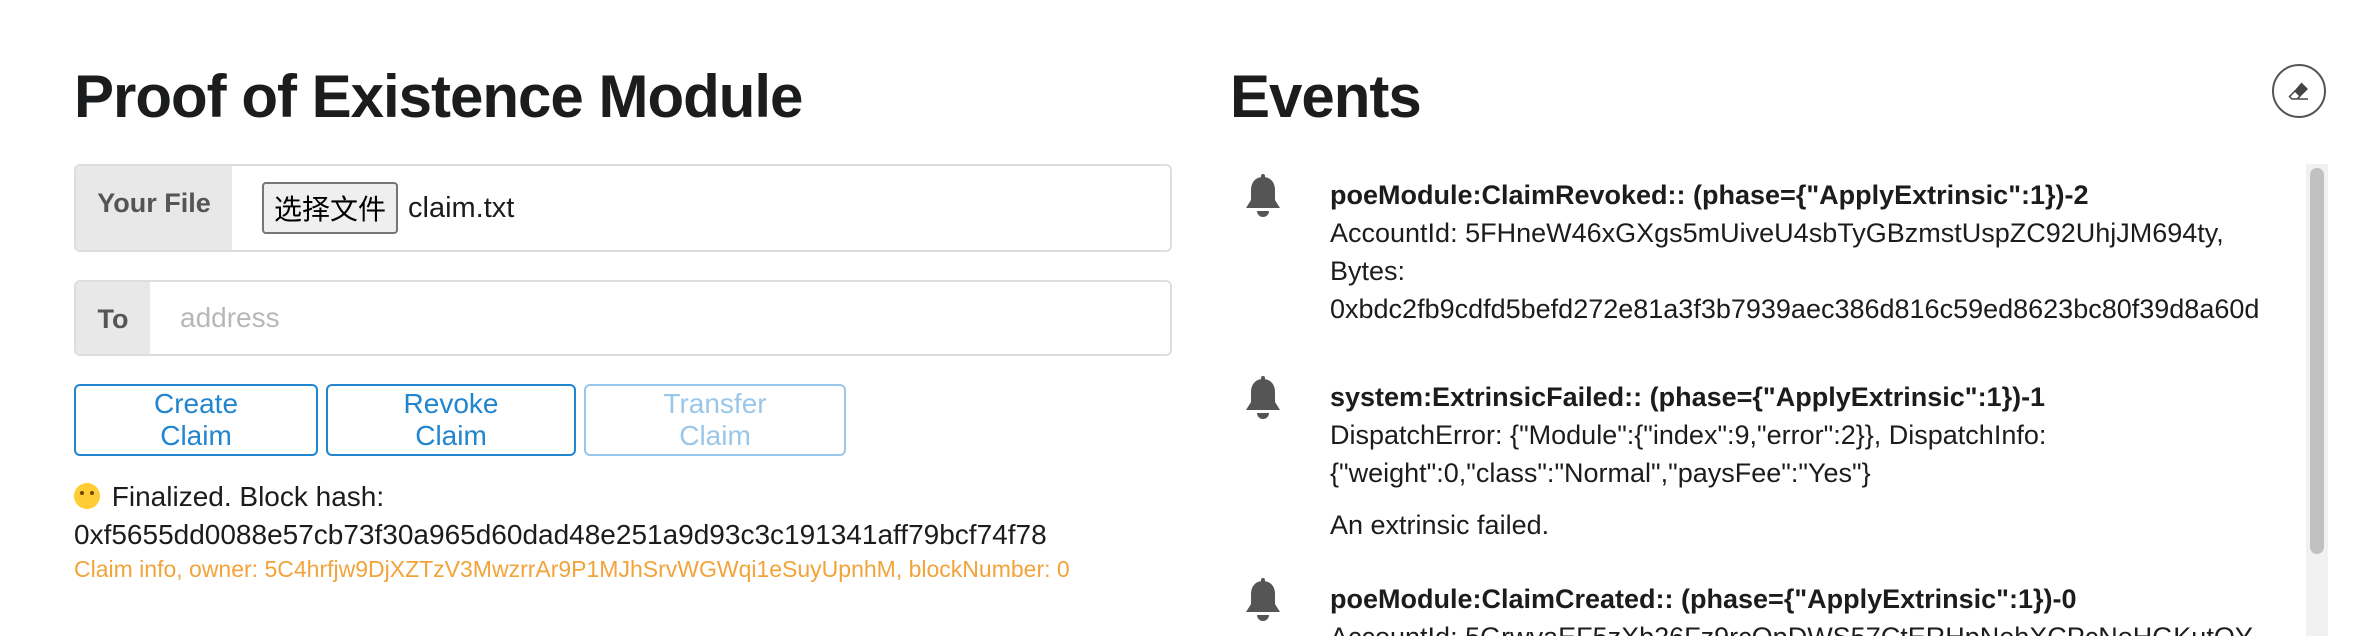 This screenshot has width=2376, height=636. I want to click on eraser-icon, so click(2298, 91).